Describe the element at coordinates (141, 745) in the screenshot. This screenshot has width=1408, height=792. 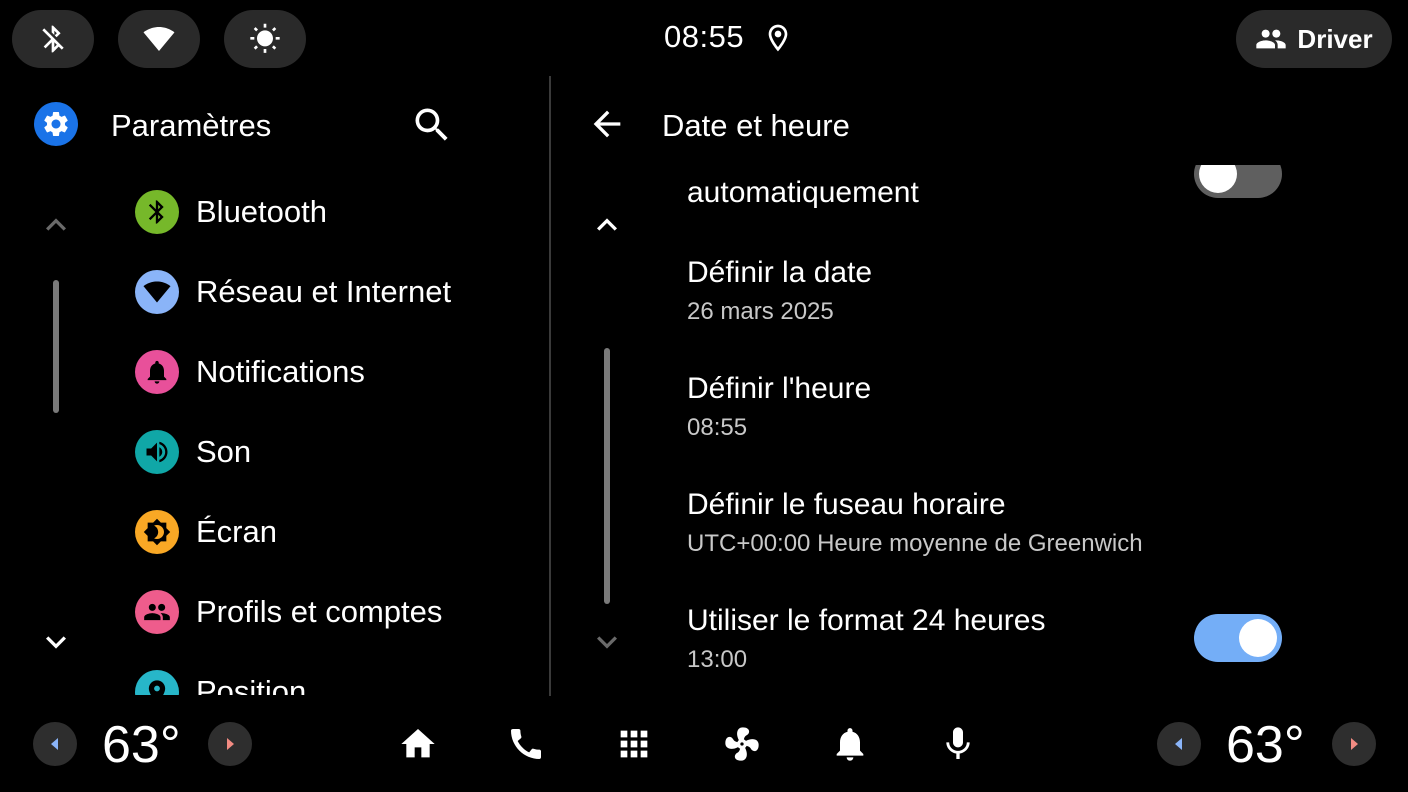
I see `left-temperature: 63°` at that location.